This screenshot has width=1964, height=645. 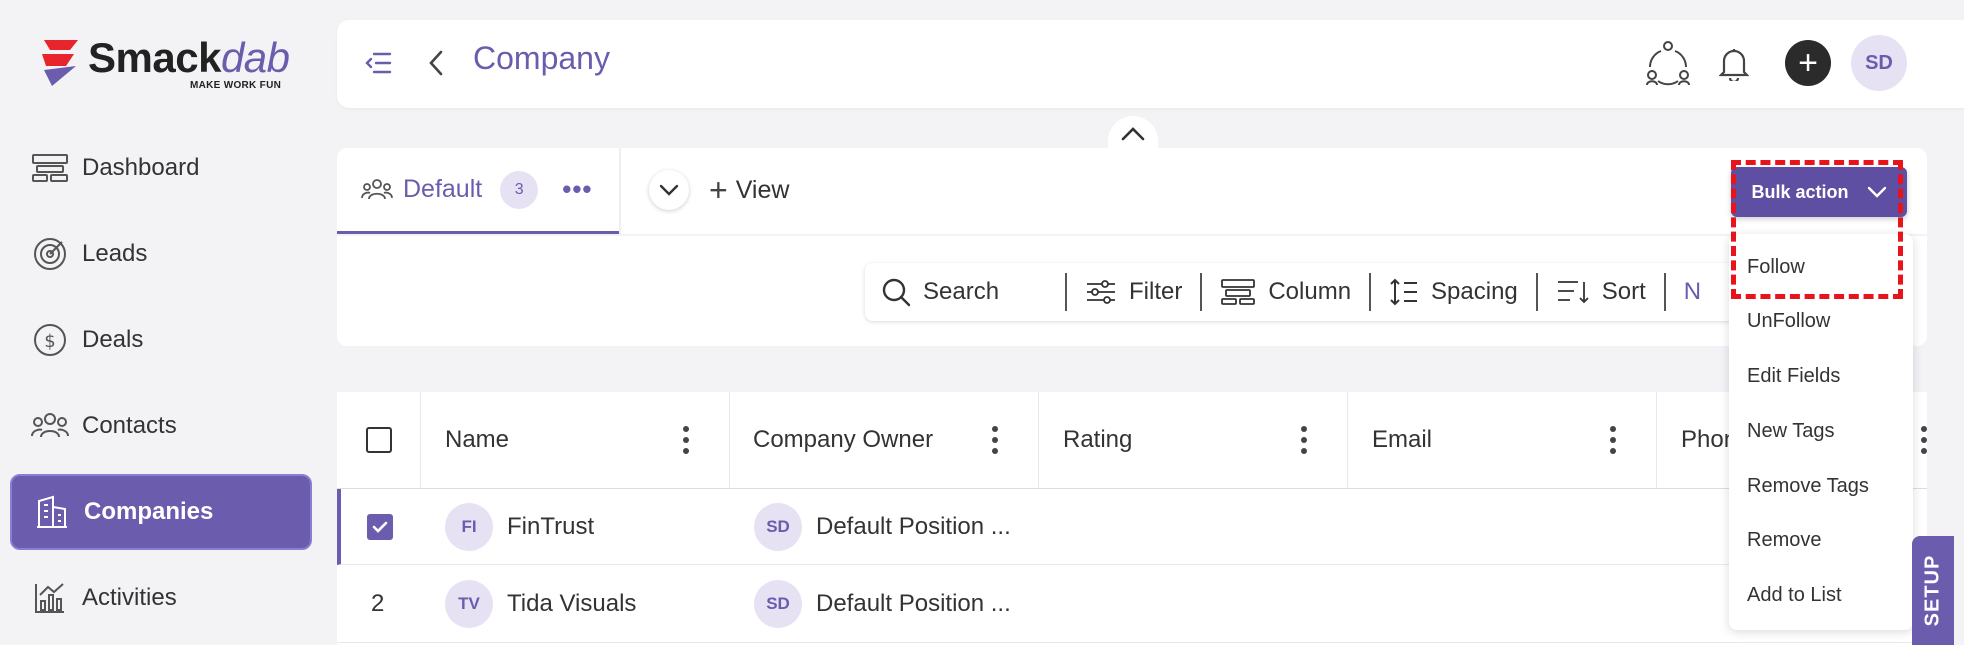 I want to click on users-icon, so click(x=377, y=190).